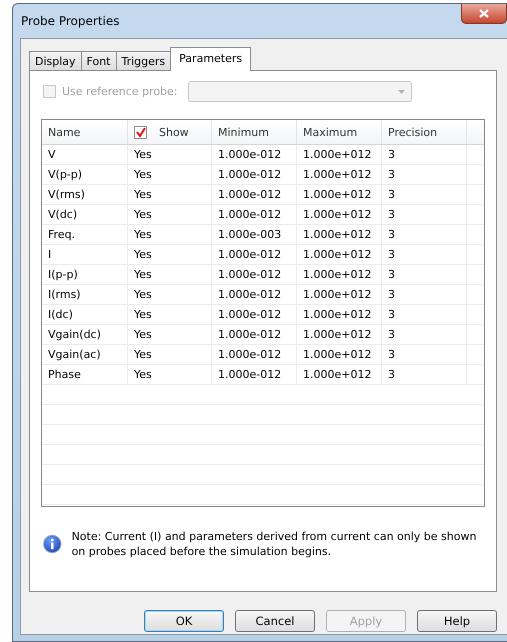  What do you see at coordinates (85, 174) in the screenshot?
I see `table-cell: V(p-p)` at bounding box center [85, 174].